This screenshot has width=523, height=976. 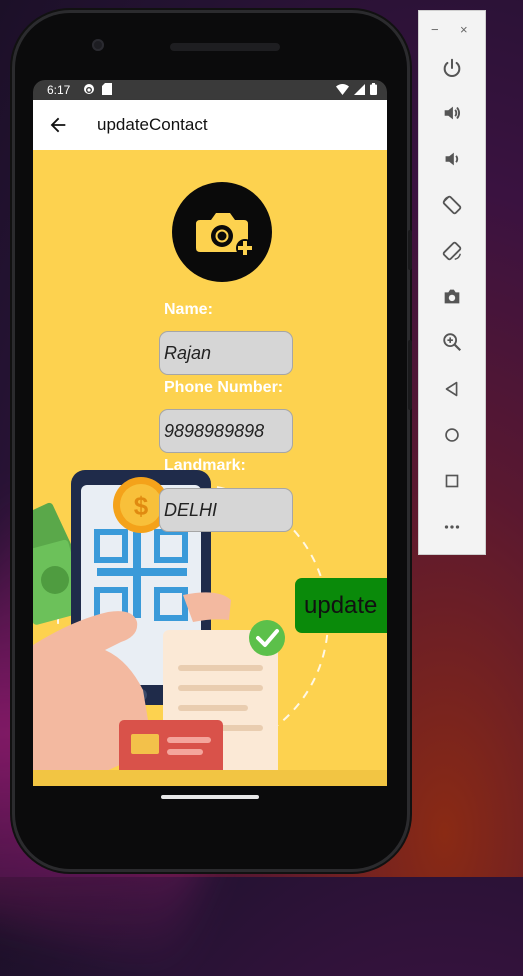 I want to click on screenshot-button, so click(x=452, y=297).